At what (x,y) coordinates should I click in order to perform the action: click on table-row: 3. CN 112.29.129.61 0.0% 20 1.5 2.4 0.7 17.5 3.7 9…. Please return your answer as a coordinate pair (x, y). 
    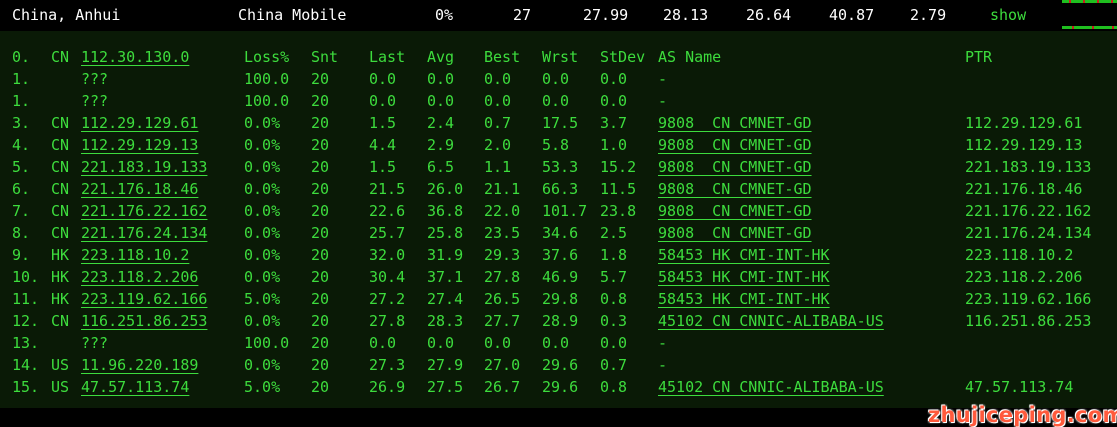
    Looking at the image, I should click on (558, 125).